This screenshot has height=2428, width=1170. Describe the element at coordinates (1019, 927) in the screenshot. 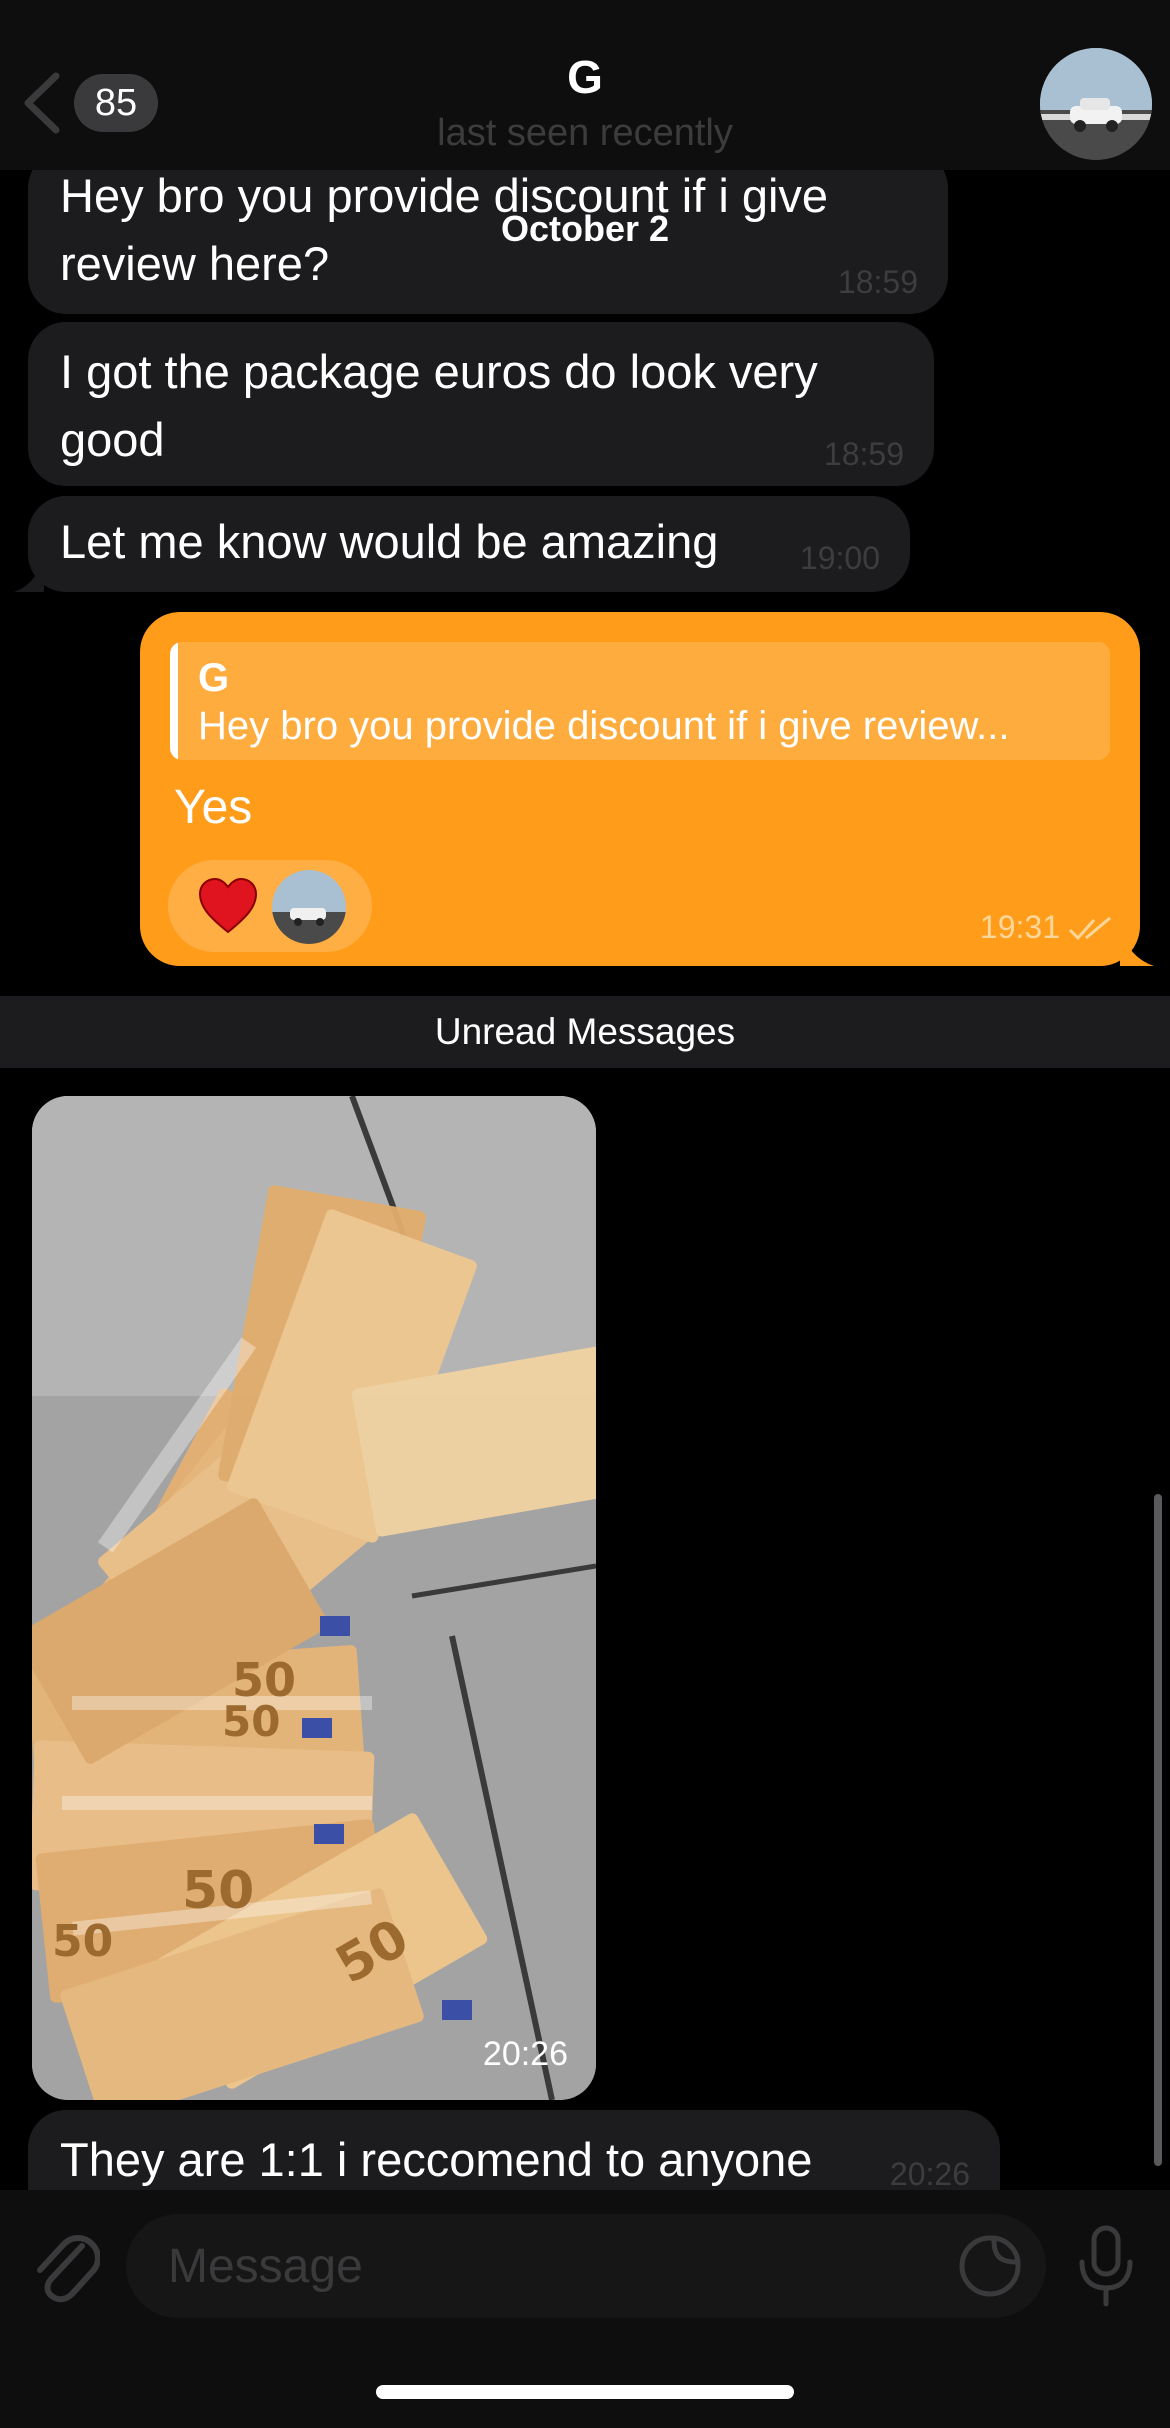

I see `message-time: 19:31` at that location.